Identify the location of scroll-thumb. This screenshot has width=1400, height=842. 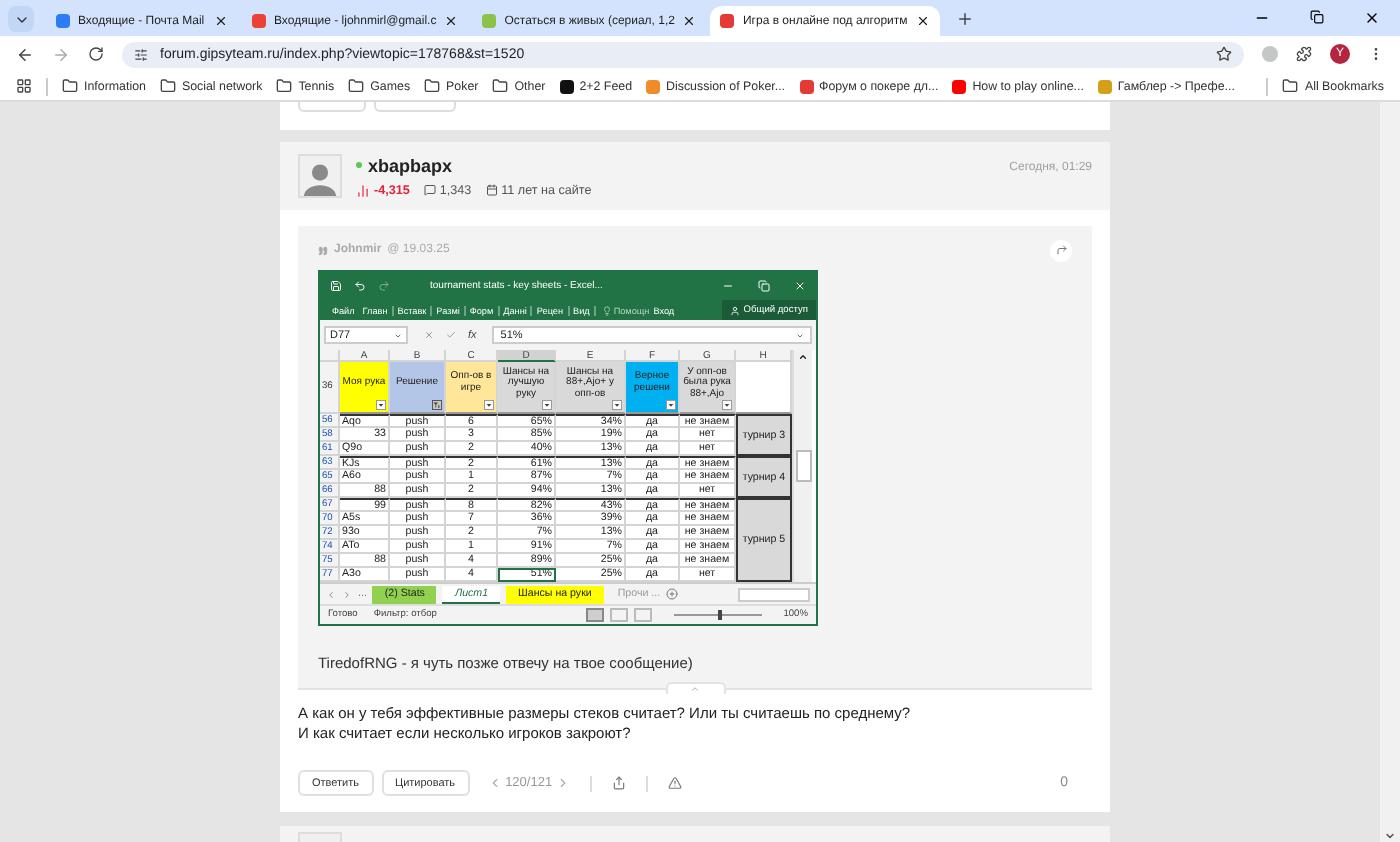
(803, 466).